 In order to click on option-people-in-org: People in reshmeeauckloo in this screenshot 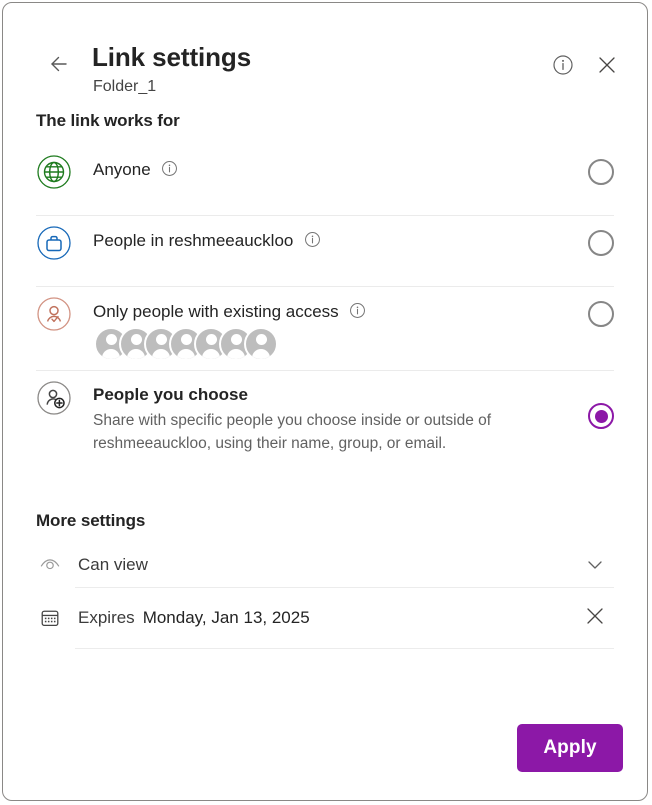, I will do `click(325, 251)`.